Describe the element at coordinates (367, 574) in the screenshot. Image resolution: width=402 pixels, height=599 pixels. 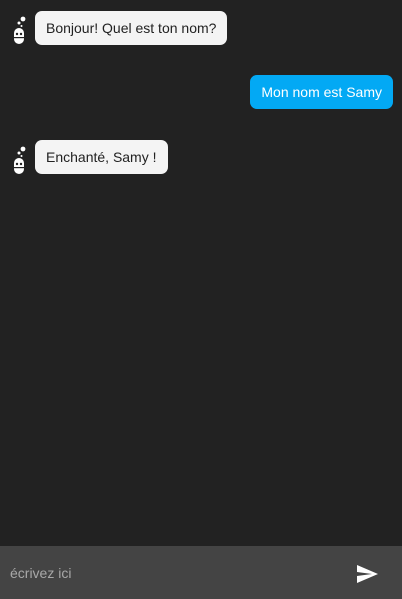
I see `send-icon` at that location.